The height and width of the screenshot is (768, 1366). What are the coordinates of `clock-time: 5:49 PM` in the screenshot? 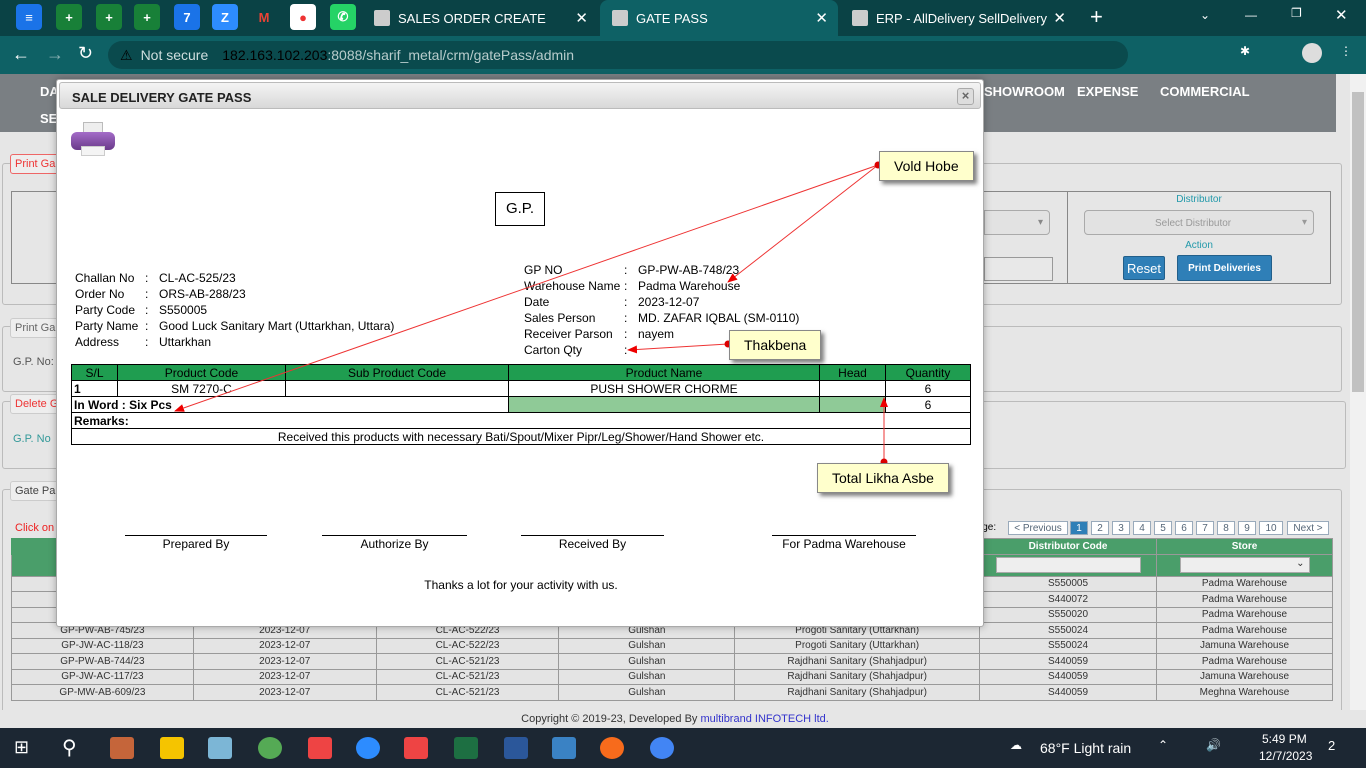 It's located at (1284, 739).